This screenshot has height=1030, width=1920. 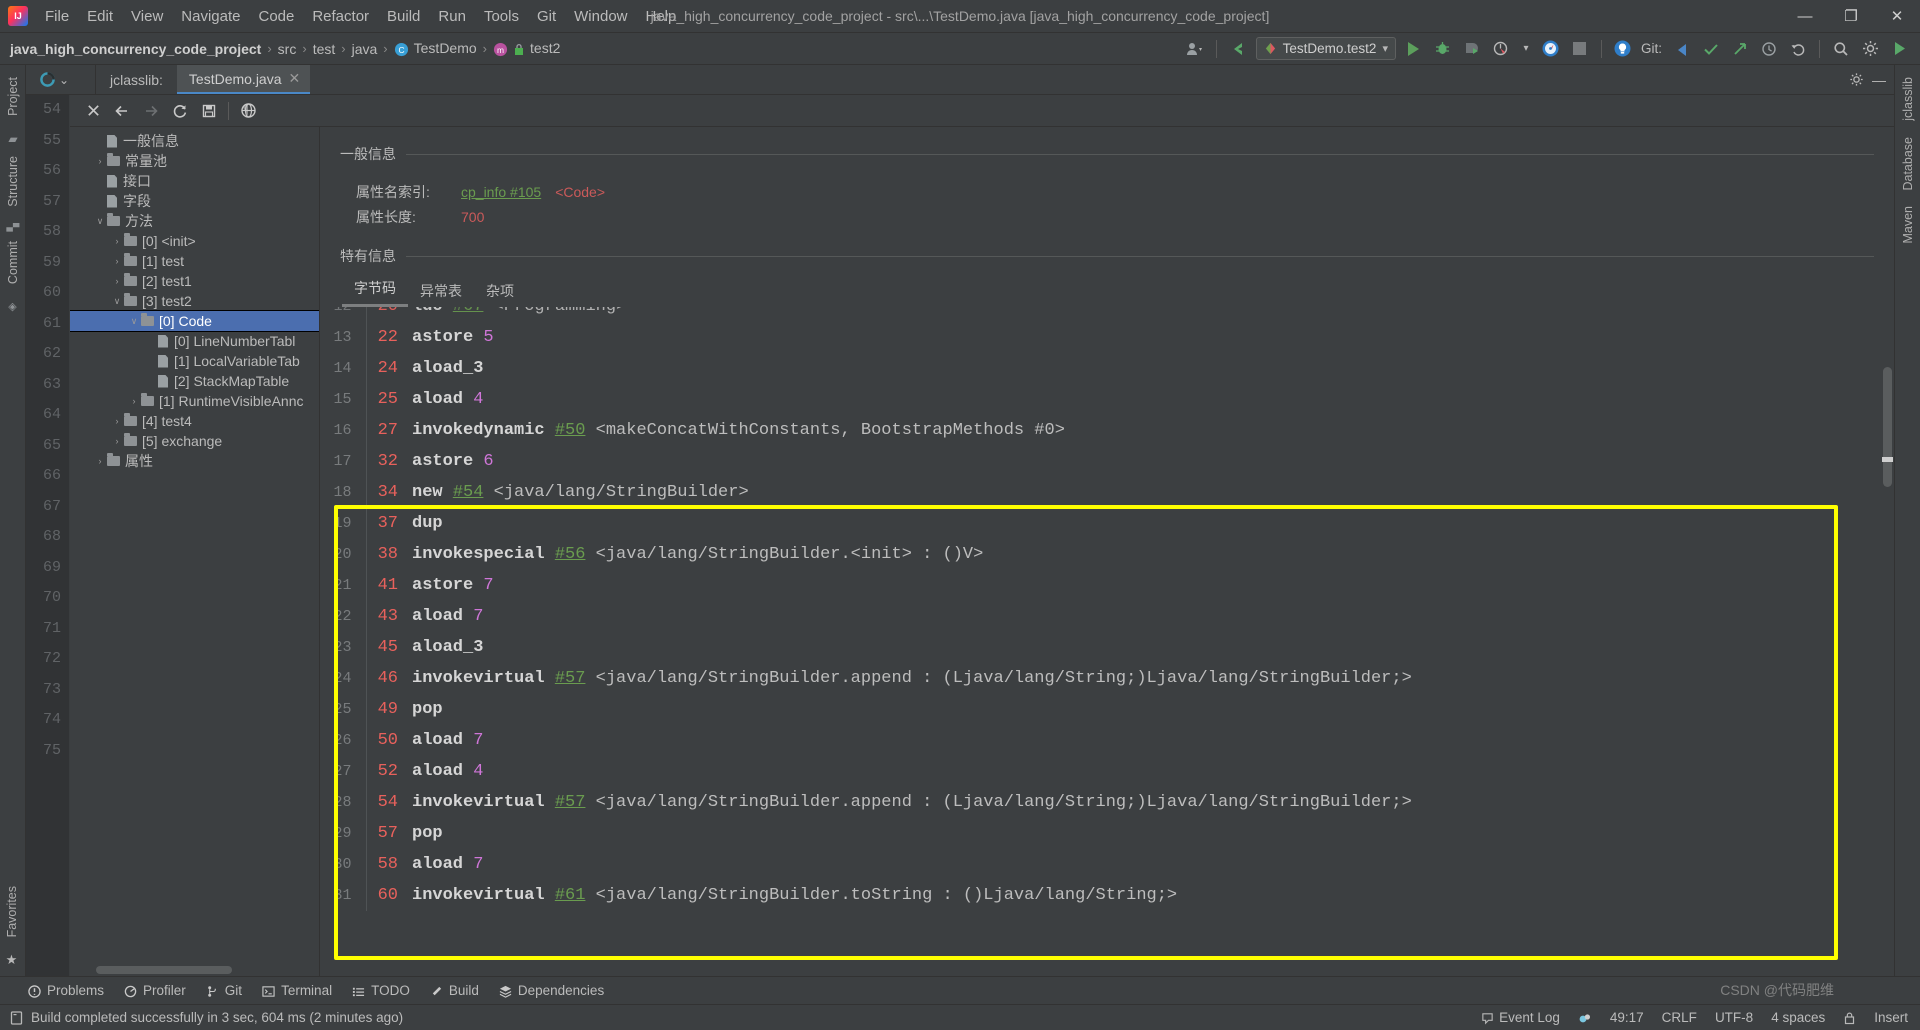 I want to click on run-with-coverage-icon, so click(x=1472, y=49).